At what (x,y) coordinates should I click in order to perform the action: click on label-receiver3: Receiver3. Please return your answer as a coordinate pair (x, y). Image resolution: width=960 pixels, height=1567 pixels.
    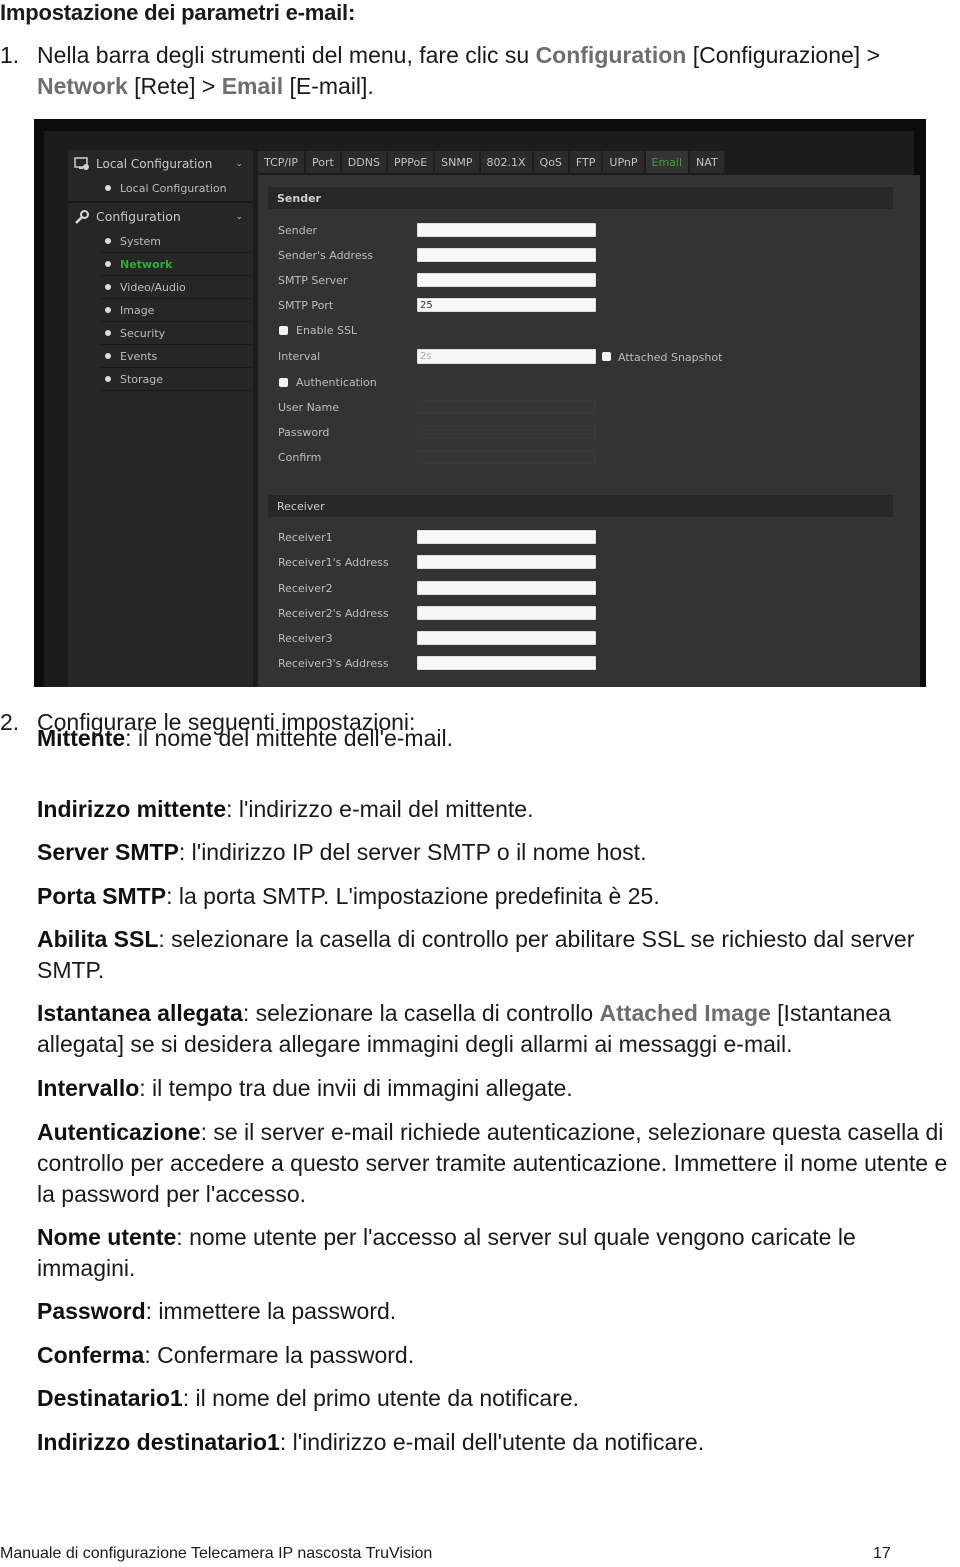
    Looking at the image, I should click on (305, 638).